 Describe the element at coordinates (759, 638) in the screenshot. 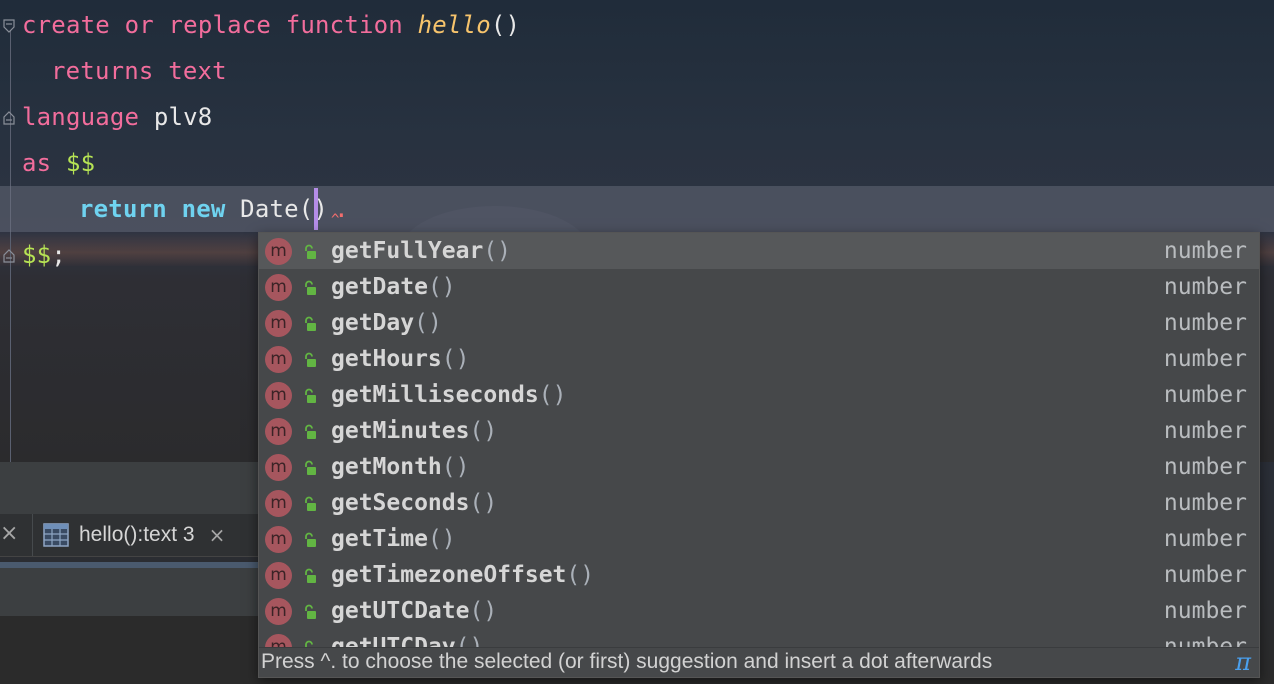

I see `completion-item: m getUTCDay() number` at that location.